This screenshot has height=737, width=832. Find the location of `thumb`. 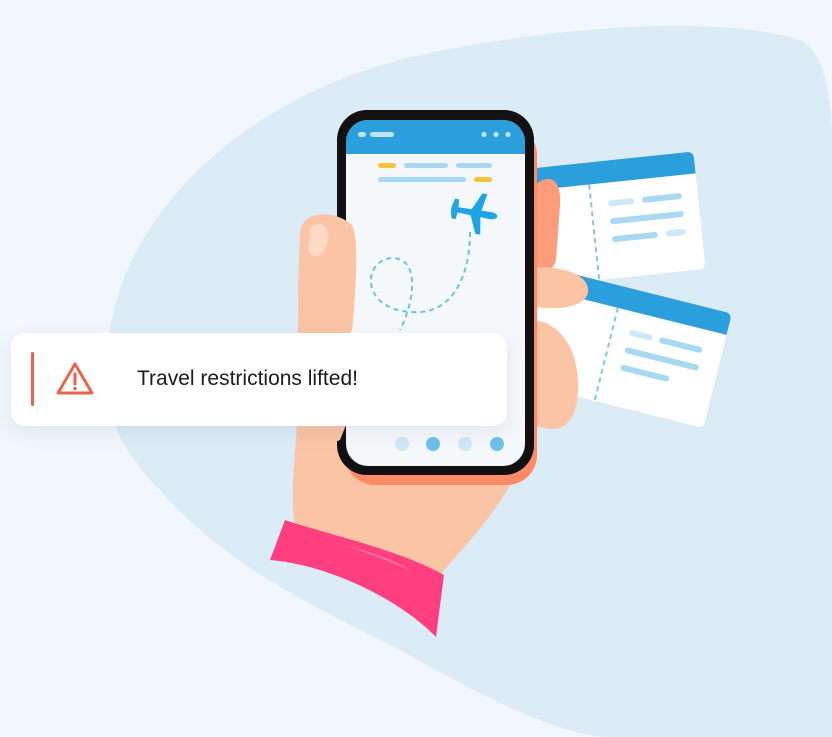

thumb is located at coordinates (328, 282).